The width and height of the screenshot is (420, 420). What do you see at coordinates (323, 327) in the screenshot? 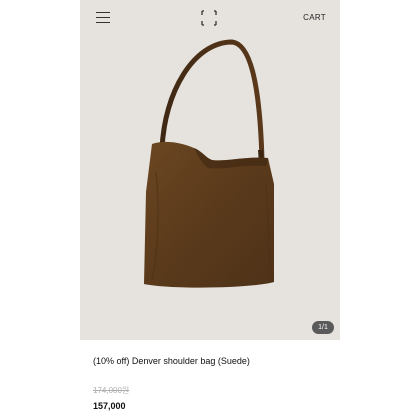
I see `gallery-counter: 1/1` at bounding box center [323, 327].